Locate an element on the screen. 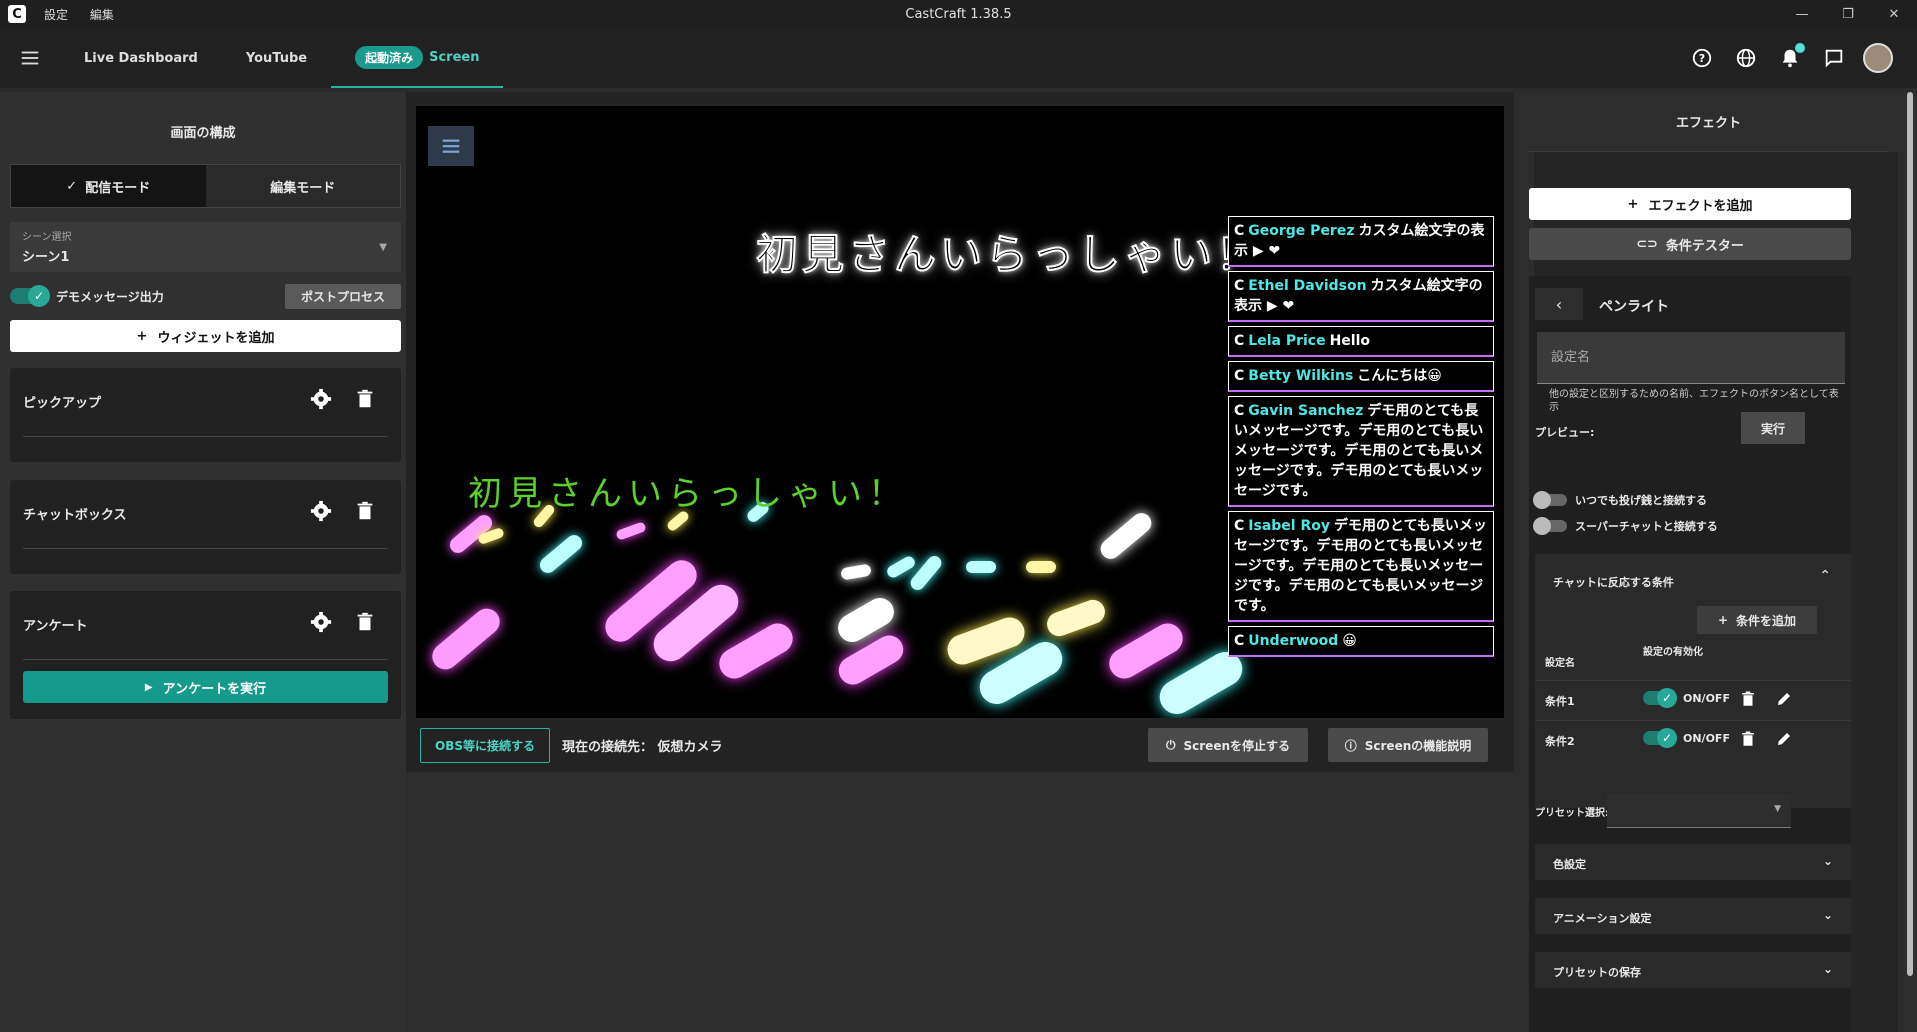 The width and height of the screenshot is (1917, 1032). maximize-icon: ❐ is located at coordinates (1848, 14).